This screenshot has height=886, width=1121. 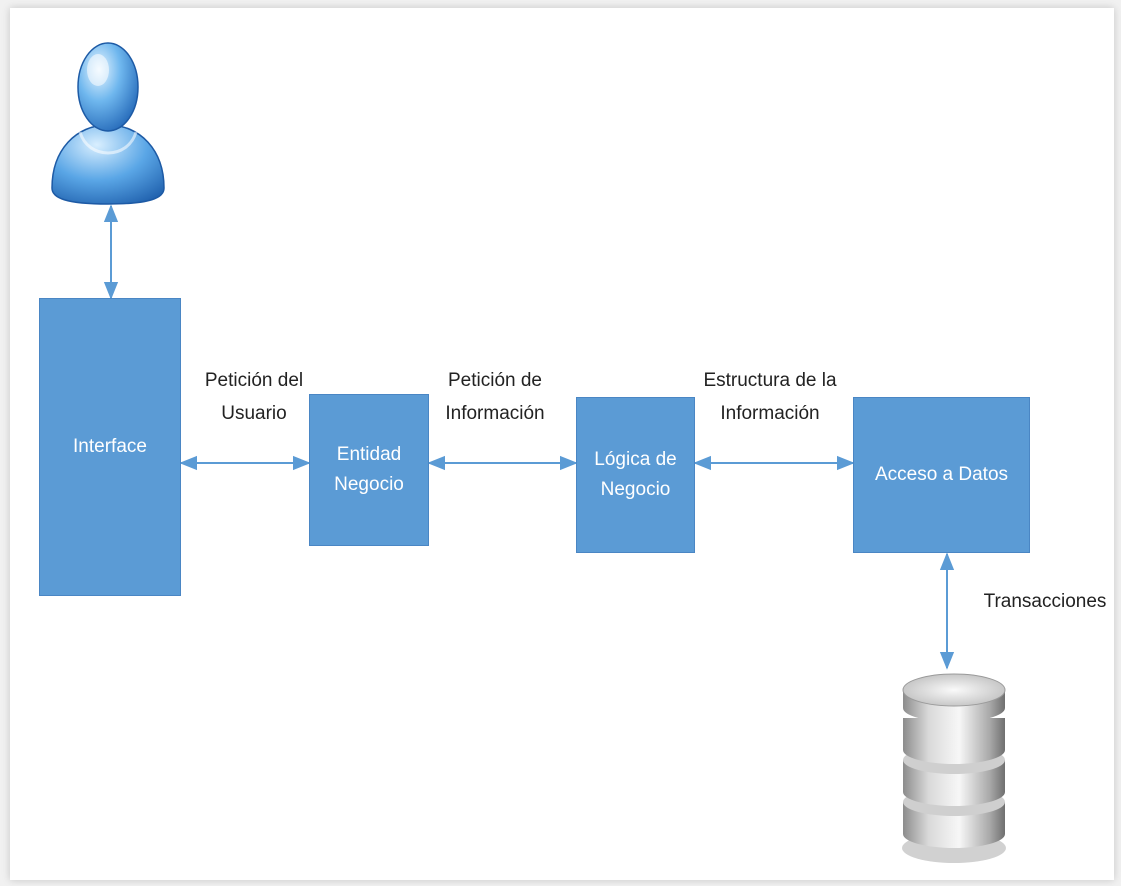 What do you see at coordinates (495, 397) in the screenshot?
I see `peticion-informacion-label: Petición de Información` at bounding box center [495, 397].